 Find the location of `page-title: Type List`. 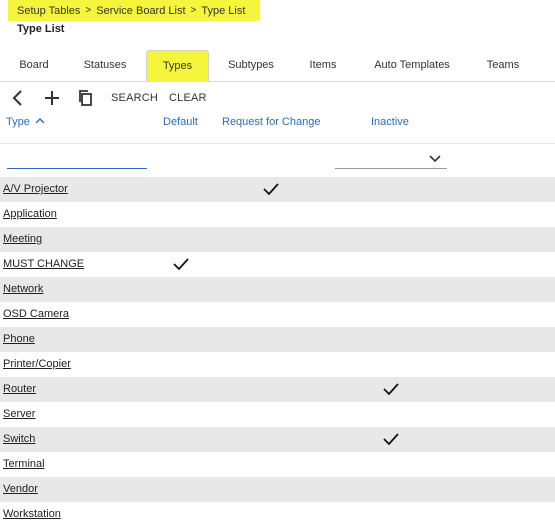

page-title: Type List is located at coordinates (41, 29).